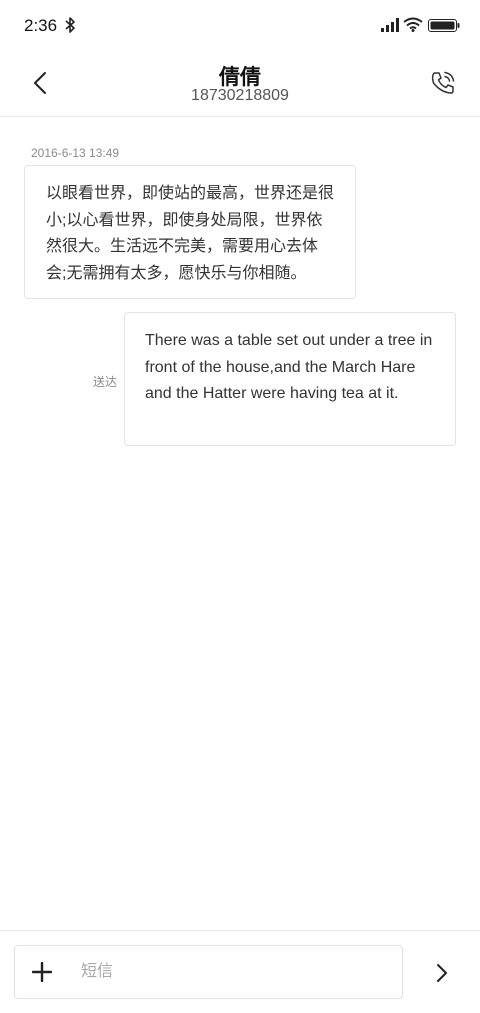 This screenshot has width=480, height=1013. Describe the element at coordinates (41, 25) in the screenshot. I see `status-time: 2:36` at that location.